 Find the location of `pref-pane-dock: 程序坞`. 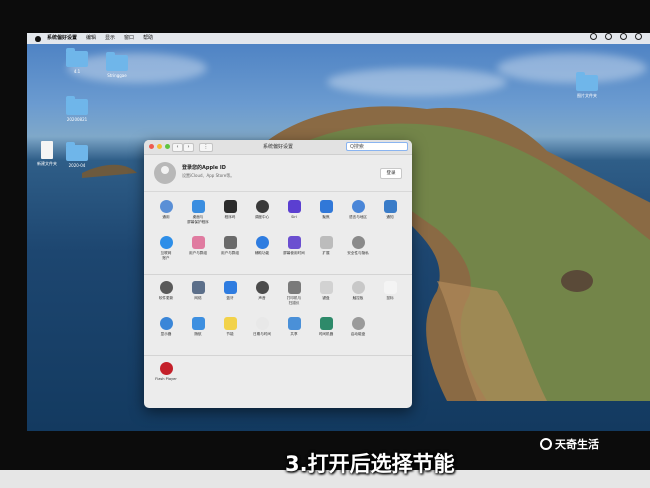

pref-pane-dock: 程序坞 is located at coordinates (230, 216).